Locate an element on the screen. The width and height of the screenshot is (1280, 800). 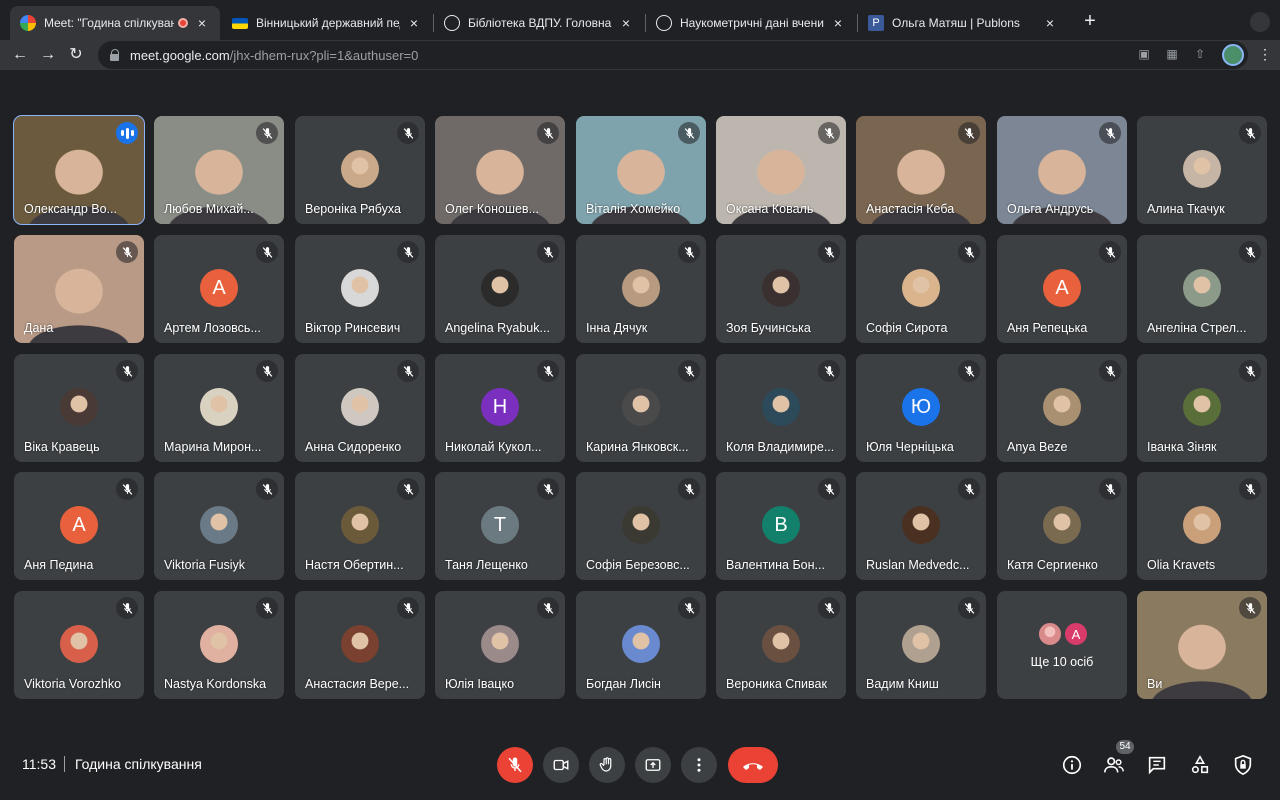
tab-search-button is located at coordinates (1260, 22).